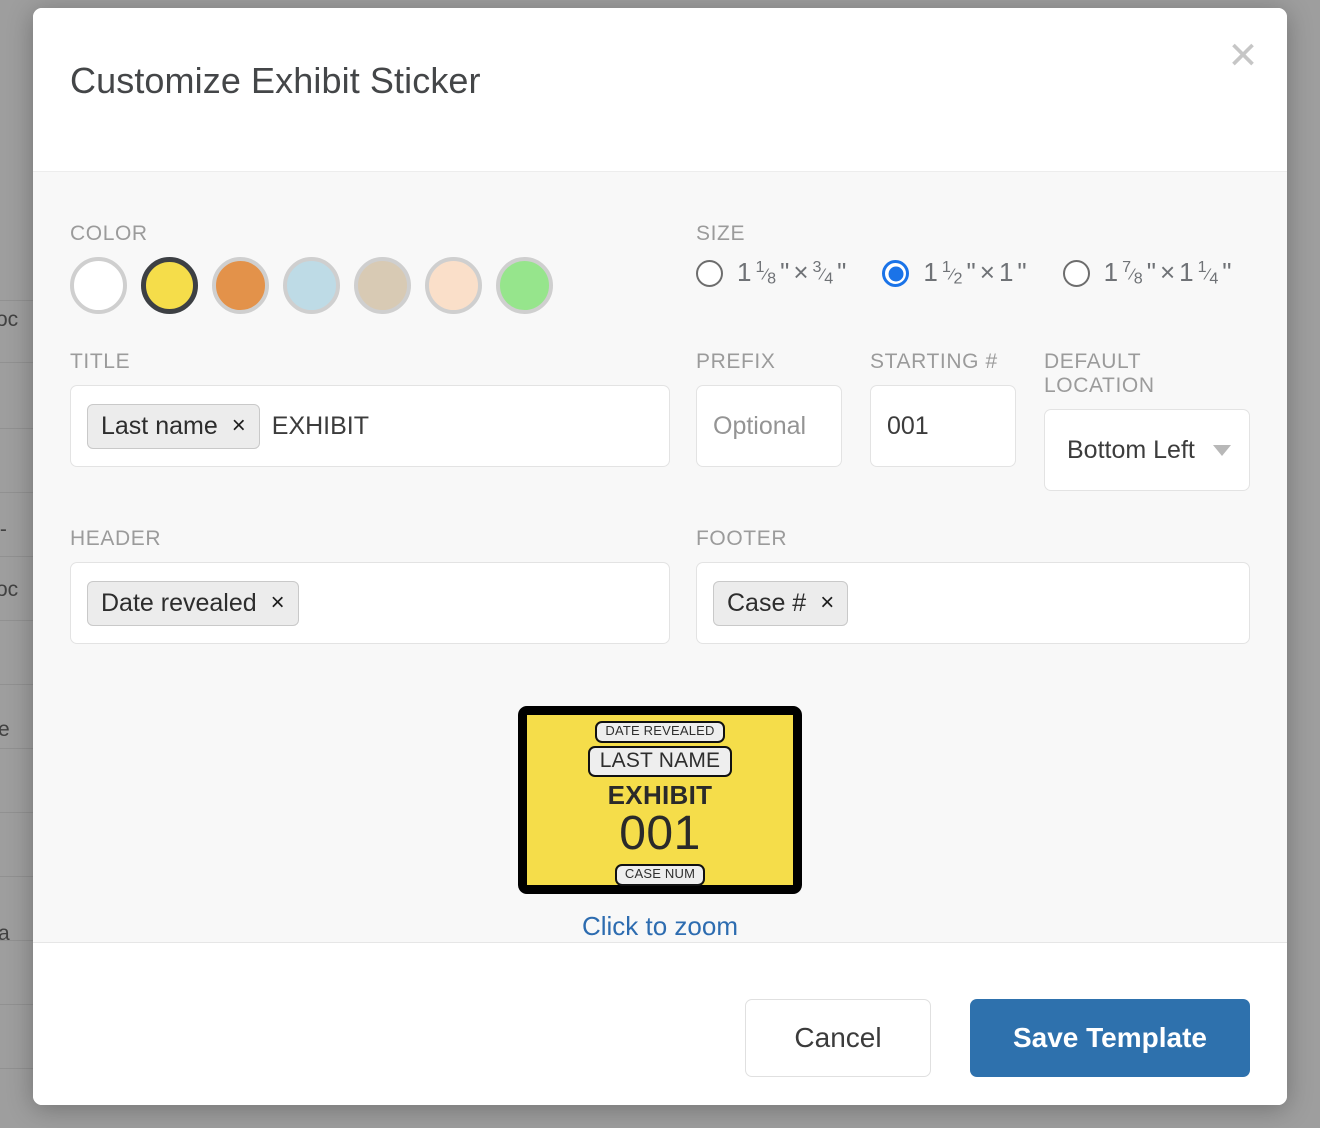  I want to click on color-swatch-peach, so click(453, 285).